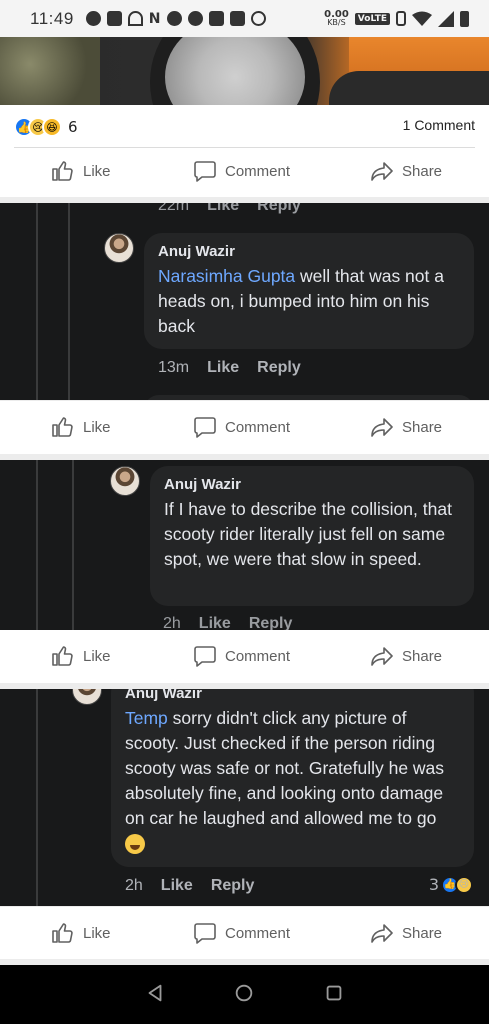 The image size is (489, 1024). I want to click on vibrate-icon, so click(401, 18).